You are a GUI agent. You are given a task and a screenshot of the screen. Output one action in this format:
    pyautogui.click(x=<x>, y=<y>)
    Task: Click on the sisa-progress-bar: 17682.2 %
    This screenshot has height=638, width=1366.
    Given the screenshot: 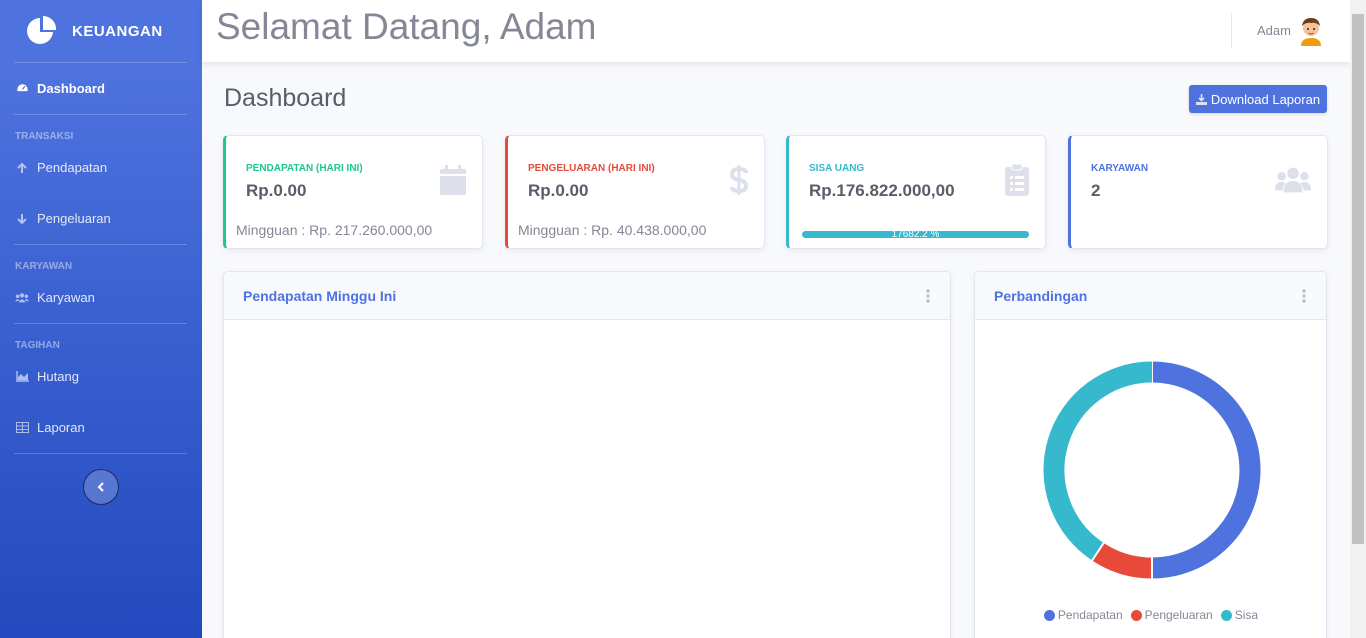 What is the action you would take?
    pyautogui.click(x=915, y=234)
    